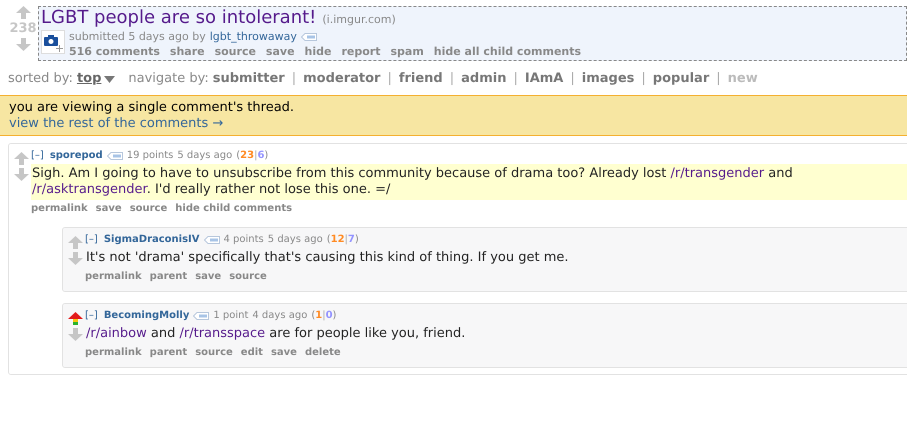  I want to click on comment-score: 1 point, so click(230, 316).